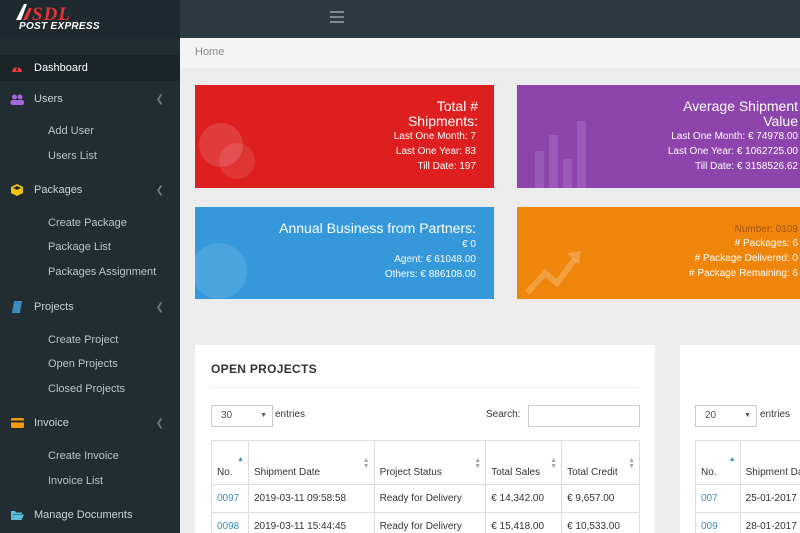  What do you see at coordinates (600, 462) in the screenshot?
I see `col-header-total-credit: Total Credit ▲ ▼` at bounding box center [600, 462].